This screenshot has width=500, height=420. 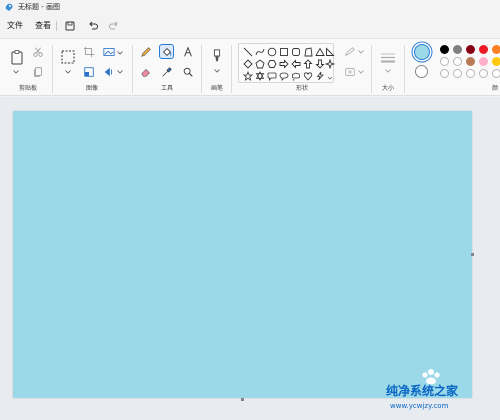 I want to click on cut-button, so click(x=38, y=52).